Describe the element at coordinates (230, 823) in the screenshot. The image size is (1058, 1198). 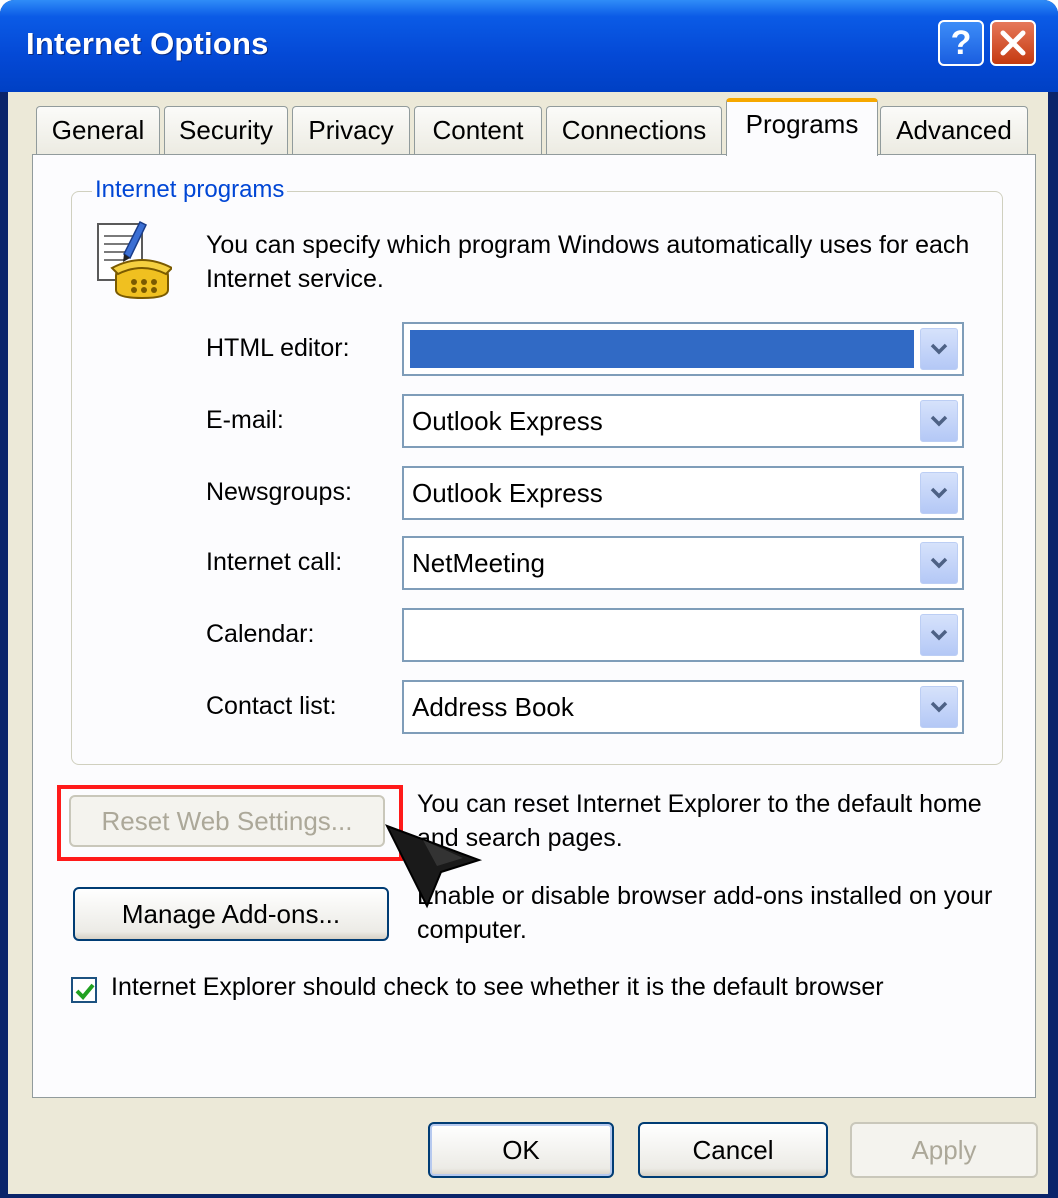
I see `highlight-box` at that location.